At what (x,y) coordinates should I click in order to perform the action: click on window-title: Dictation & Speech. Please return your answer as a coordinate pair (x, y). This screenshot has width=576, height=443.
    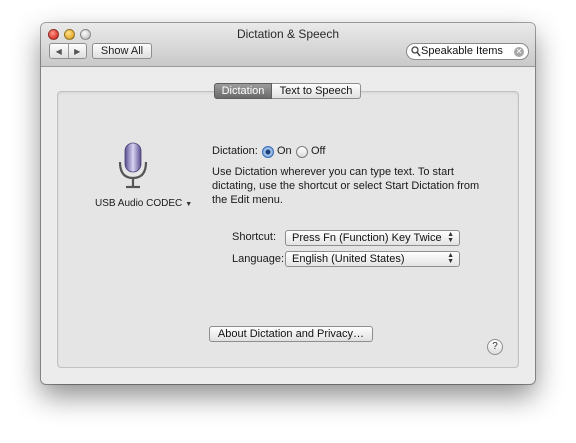
    Looking at the image, I should click on (288, 34).